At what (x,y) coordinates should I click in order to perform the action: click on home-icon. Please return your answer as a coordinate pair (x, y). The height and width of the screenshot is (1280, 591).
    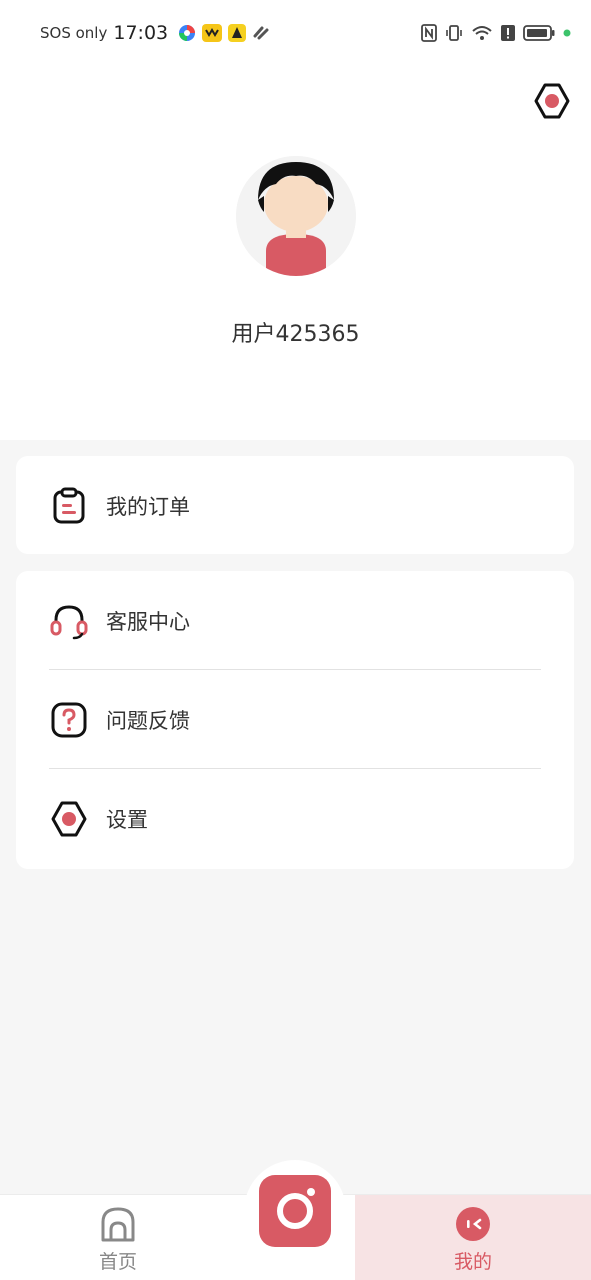
    Looking at the image, I should click on (118, 1224).